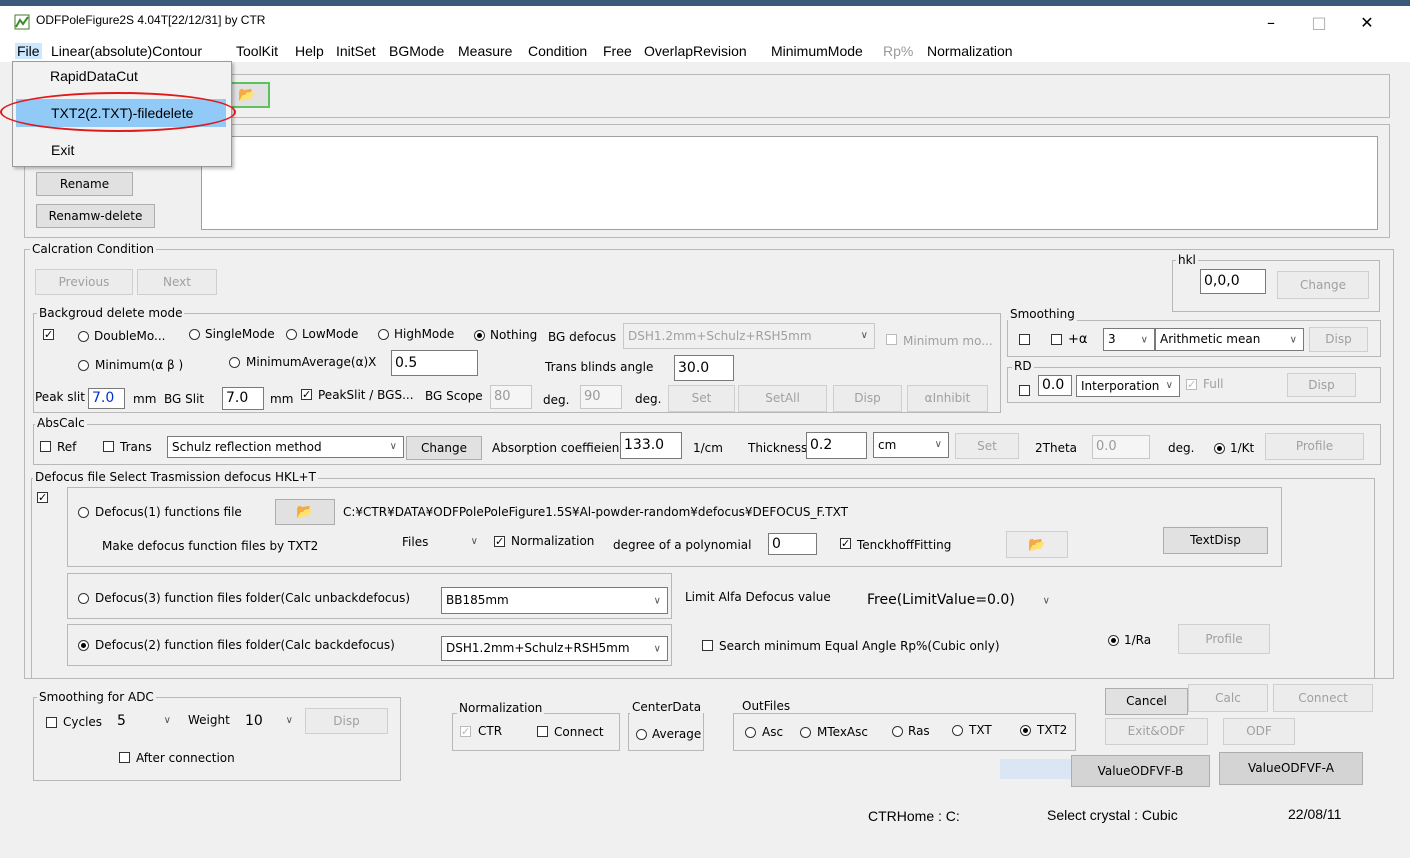 This screenshot has height=858, width=1410. What do you see at coordinates (243, 398) in the screenshot?
I see `bg-slit-input: 7.0` at bounding box center [243, 398].